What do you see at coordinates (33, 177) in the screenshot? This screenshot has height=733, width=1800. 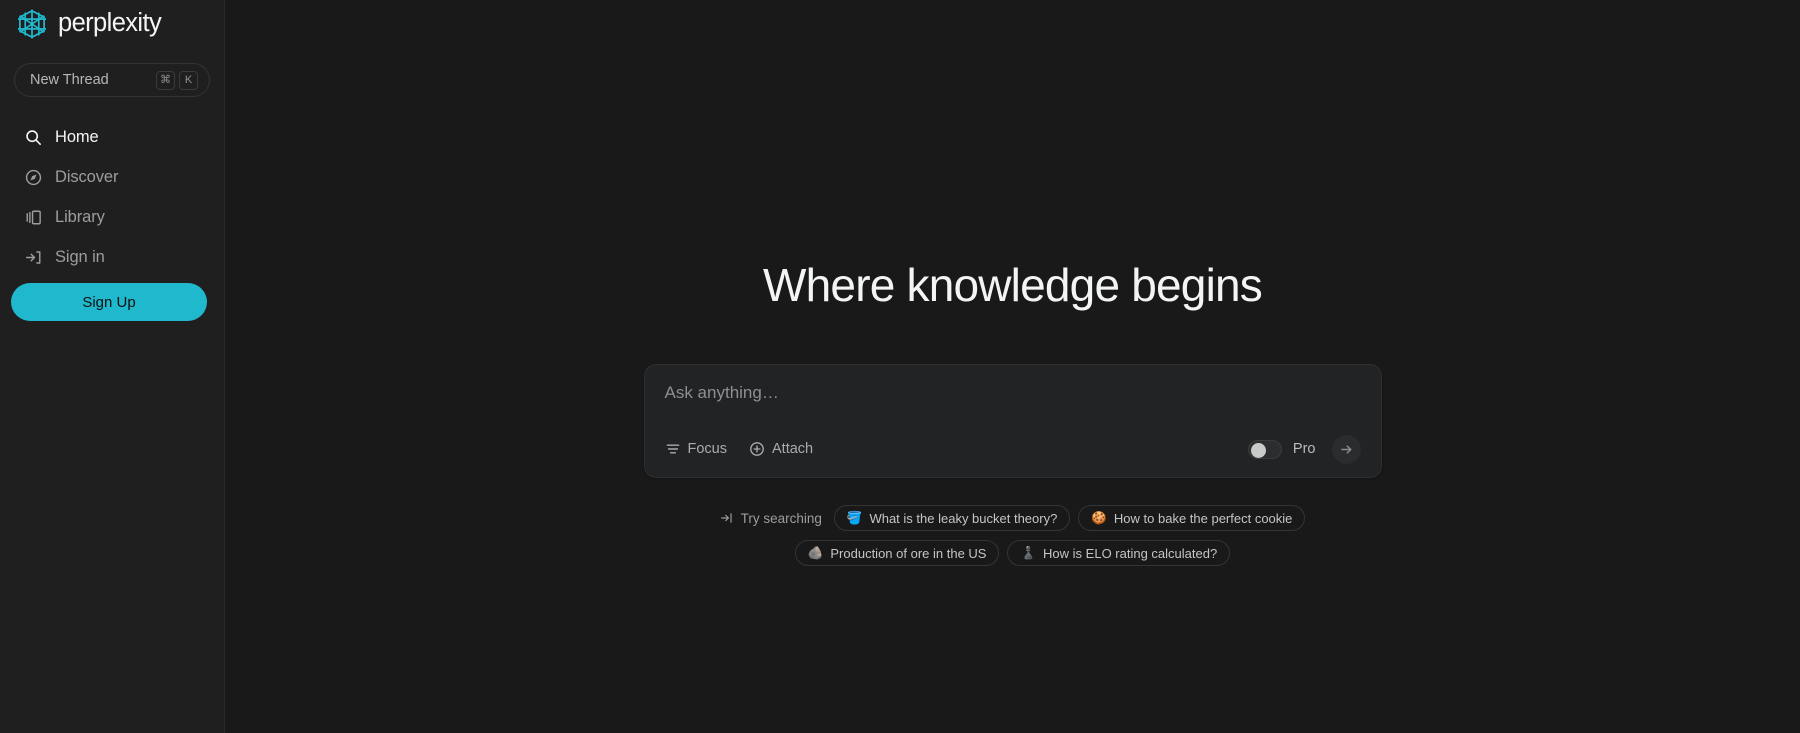 I see `compass-icon` at bounding box center [33, 177].